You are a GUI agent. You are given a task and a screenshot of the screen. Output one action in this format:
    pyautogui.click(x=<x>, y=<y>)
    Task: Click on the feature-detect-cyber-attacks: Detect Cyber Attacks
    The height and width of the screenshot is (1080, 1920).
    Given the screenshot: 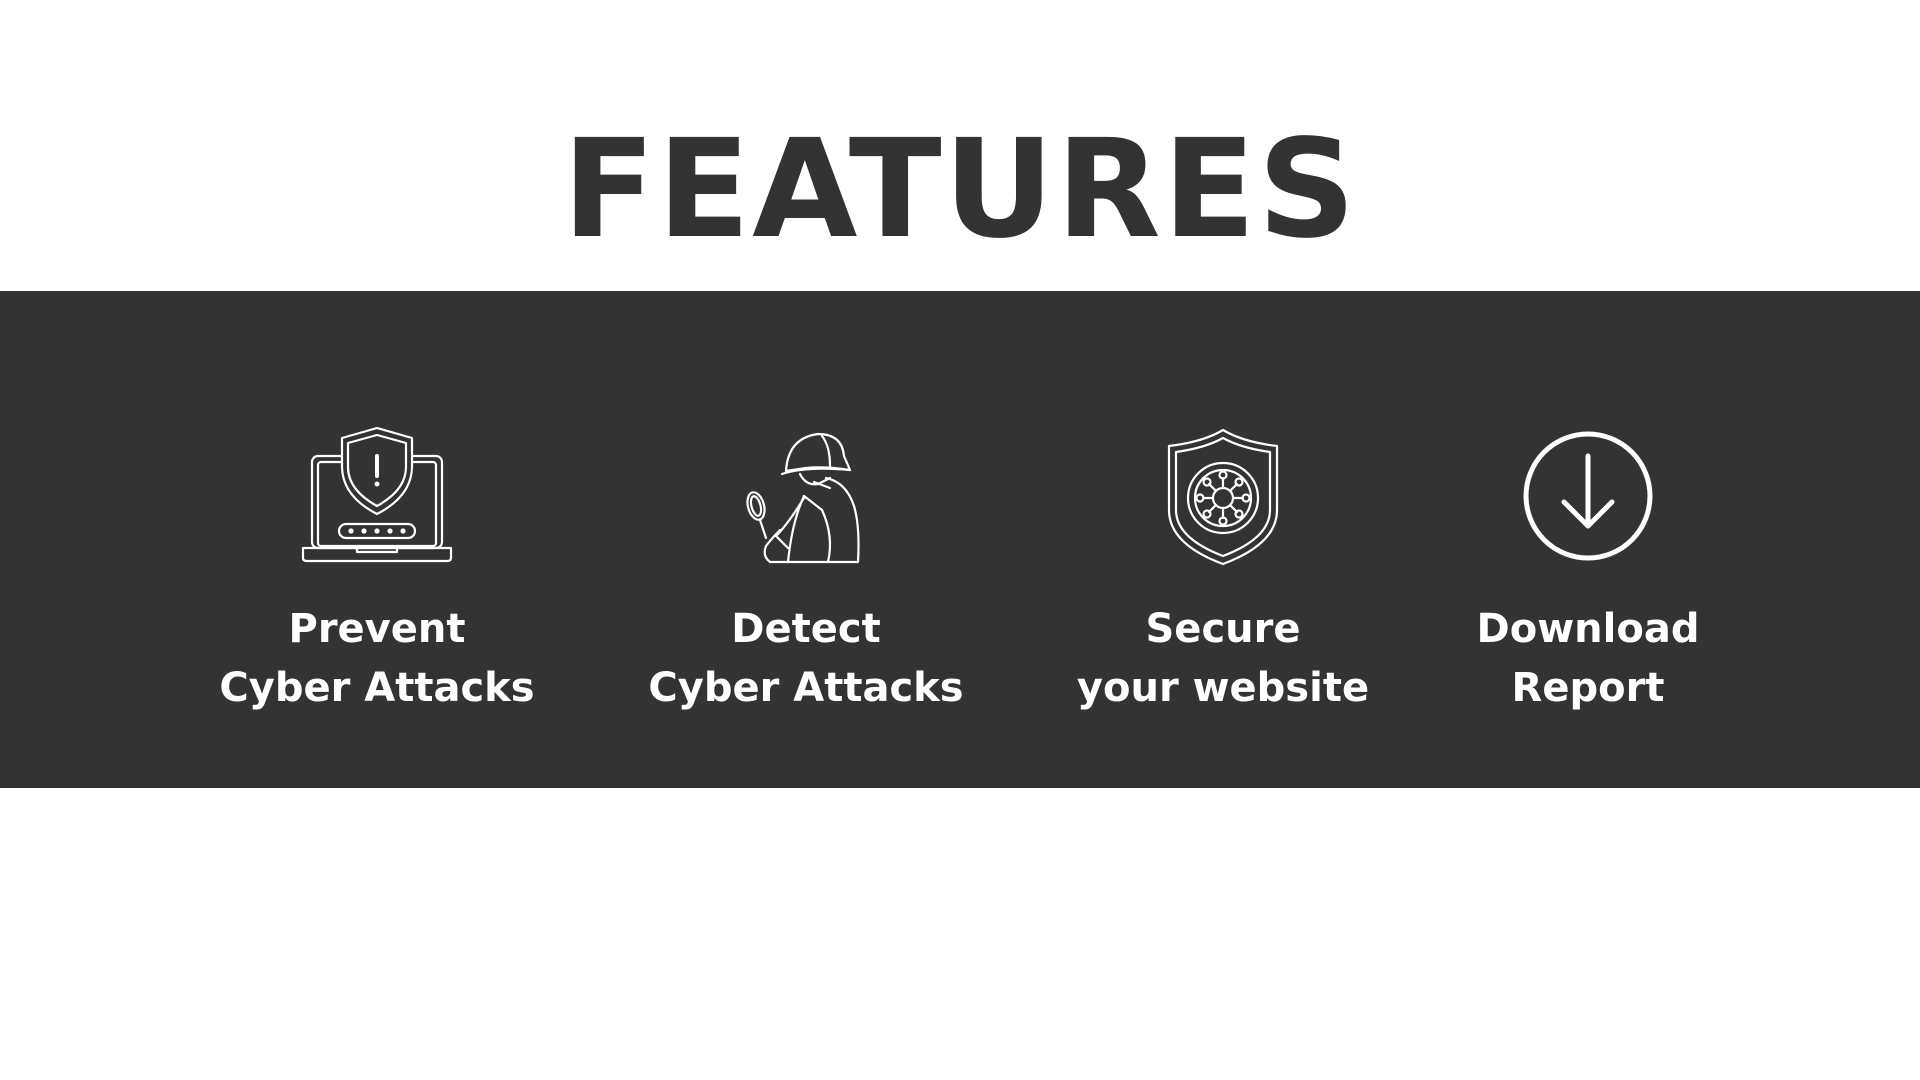 What is the action you would take?
    pyautogui.click(x=806, y=572)
    